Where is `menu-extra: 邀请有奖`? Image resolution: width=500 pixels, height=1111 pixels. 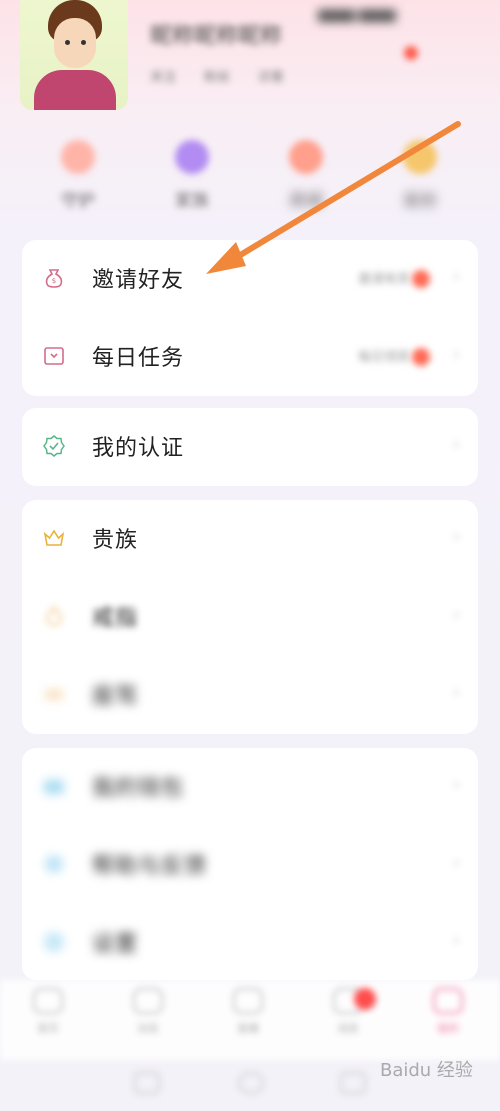
menu-extra: 邀请有奖 is located at coordinates (383, 279).